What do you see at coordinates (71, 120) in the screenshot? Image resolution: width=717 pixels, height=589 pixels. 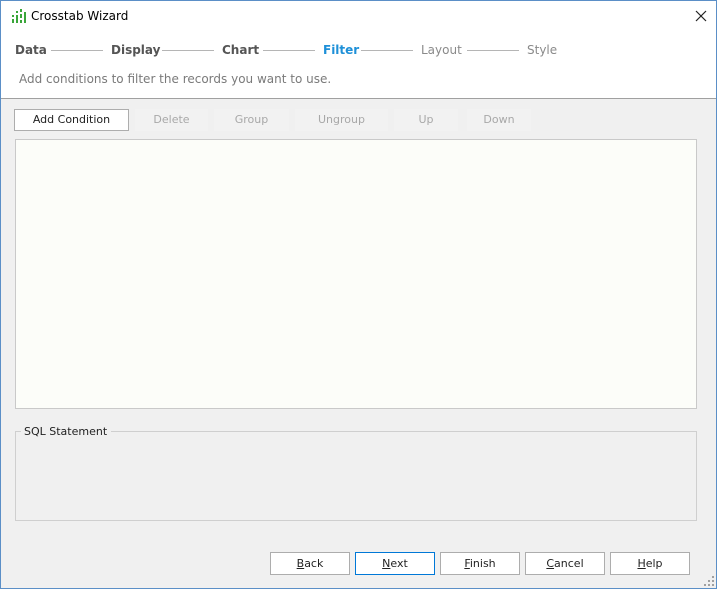 I see `add-condition-button: Add Condition` at bounding box center [71, 120].